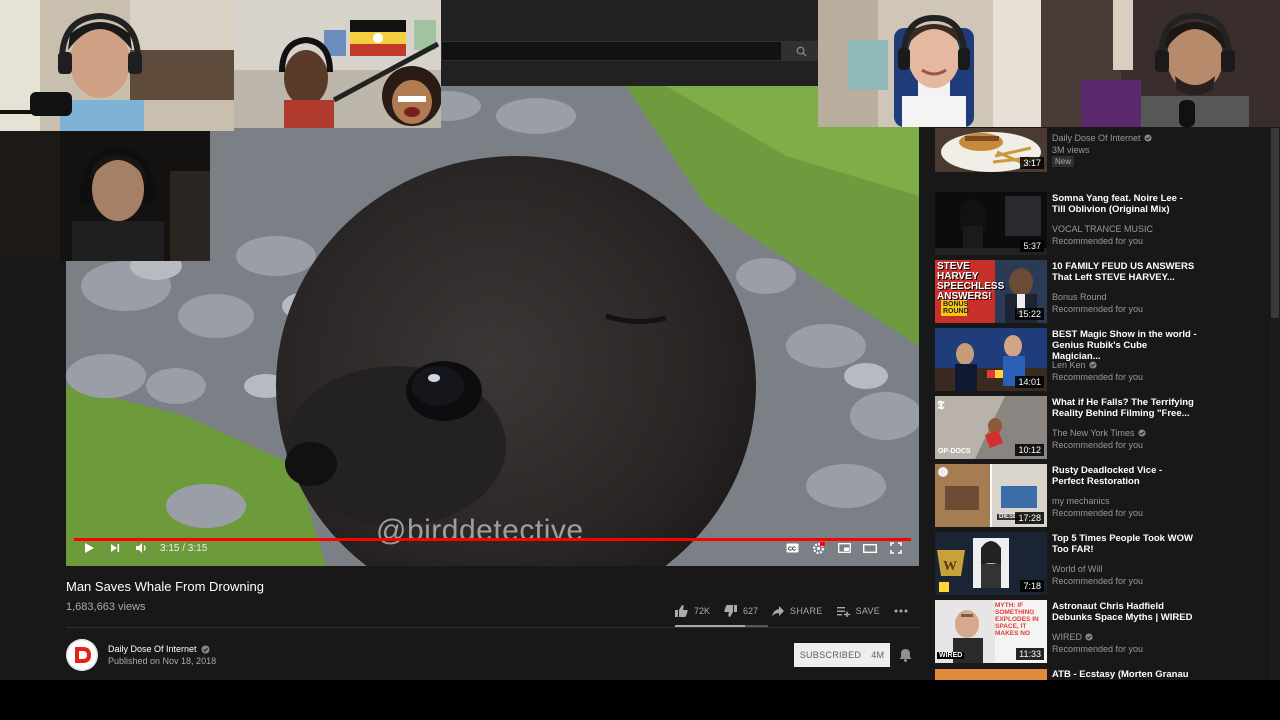 Image resolution: width=1280 pixels, height=720 pixels. I want to click on video-thumbnail: W 7:18, so click(991, 563).